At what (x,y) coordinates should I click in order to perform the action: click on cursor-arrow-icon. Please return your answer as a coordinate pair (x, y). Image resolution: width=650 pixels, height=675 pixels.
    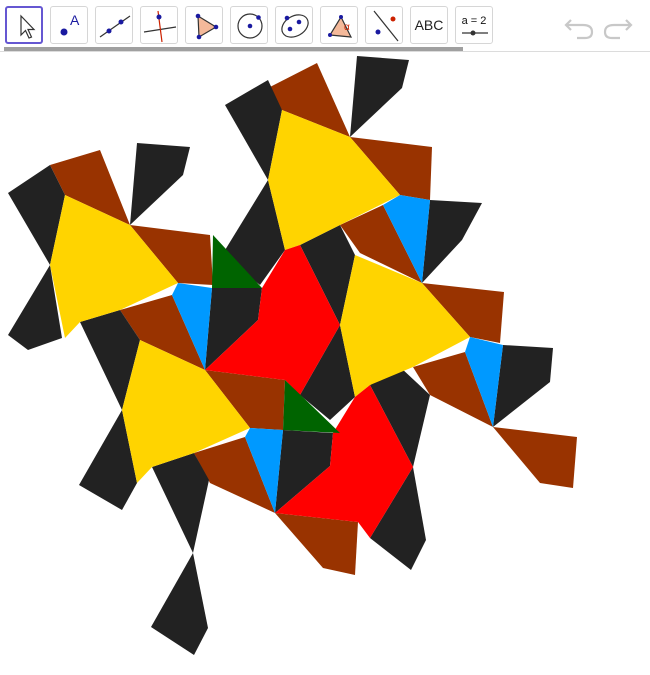
    Looking at the image, I should click on (28, 26).